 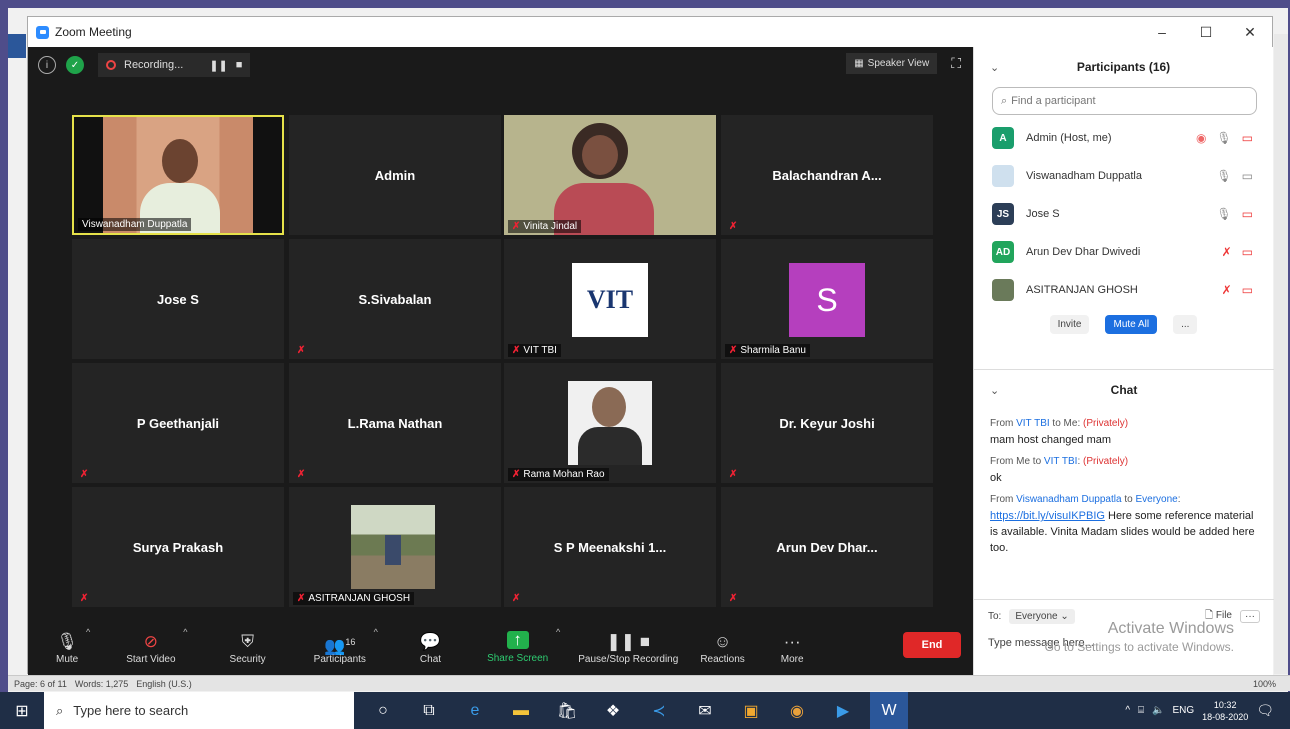 I want to click on zoom-level: 100%, so click(x=1264, y=684).